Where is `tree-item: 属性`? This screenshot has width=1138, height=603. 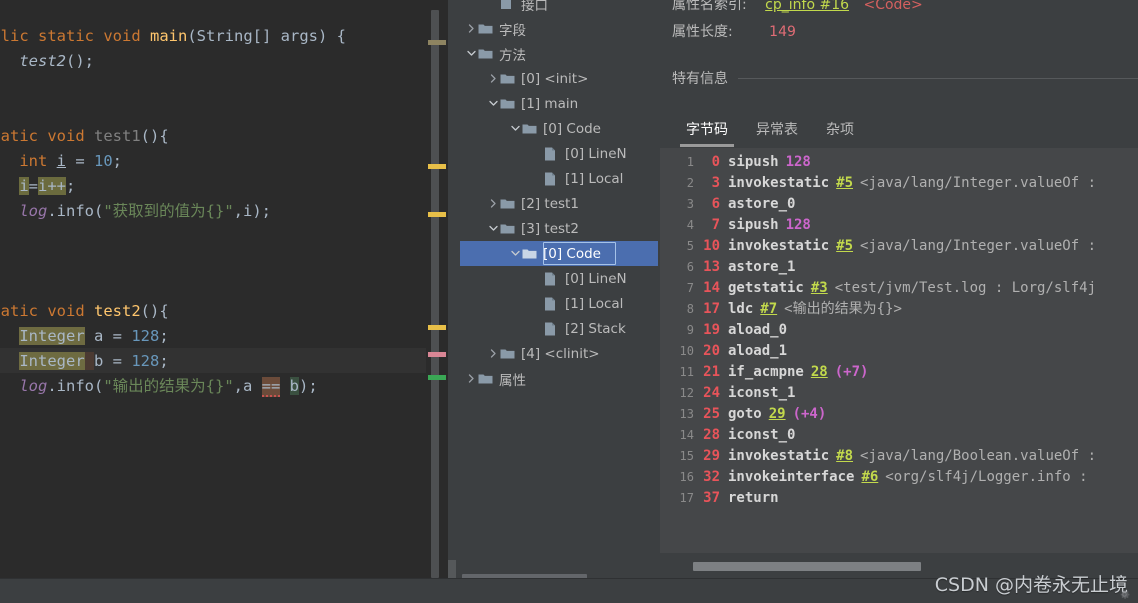
tree-item: 属性 is located at coordinates (559, 378).